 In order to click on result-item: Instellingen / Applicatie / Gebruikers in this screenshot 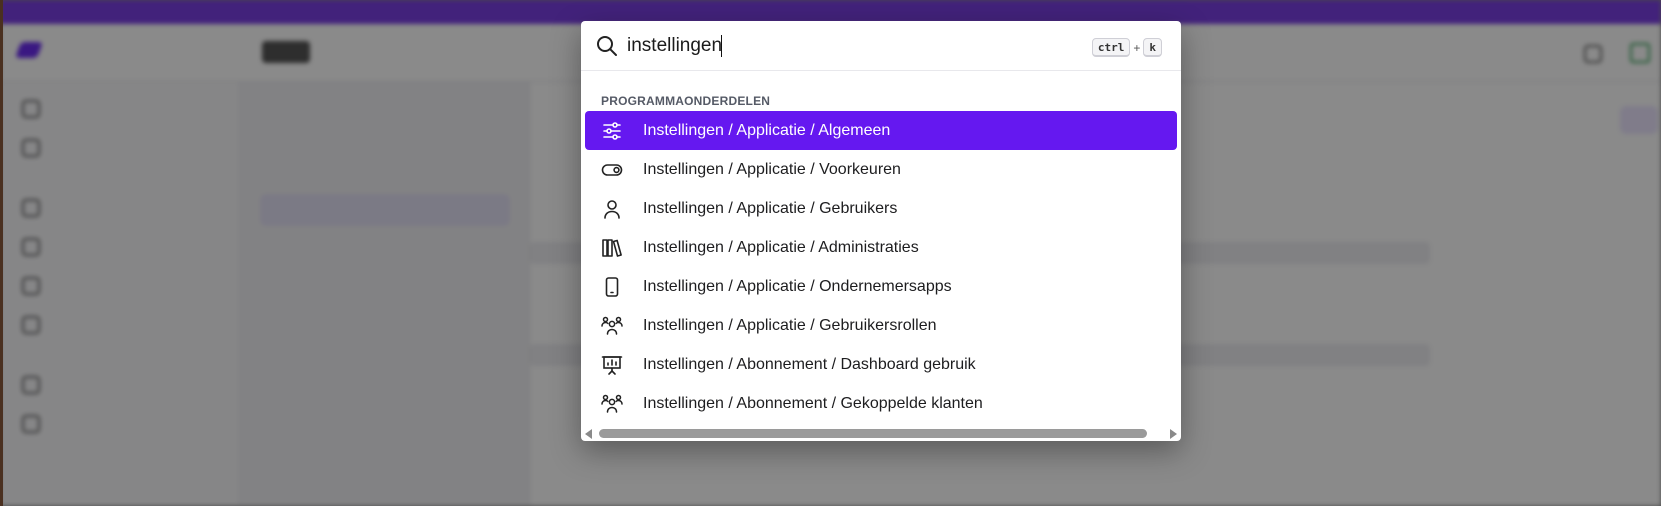, I will do `click(881, 208)`.